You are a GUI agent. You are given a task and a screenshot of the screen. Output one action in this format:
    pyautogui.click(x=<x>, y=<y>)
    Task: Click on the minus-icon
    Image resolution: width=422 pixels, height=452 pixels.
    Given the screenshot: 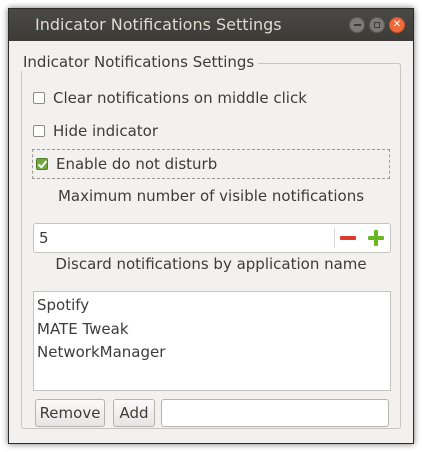 What is the action you would take?
    pyautogui.click(x=348, y=238)
    